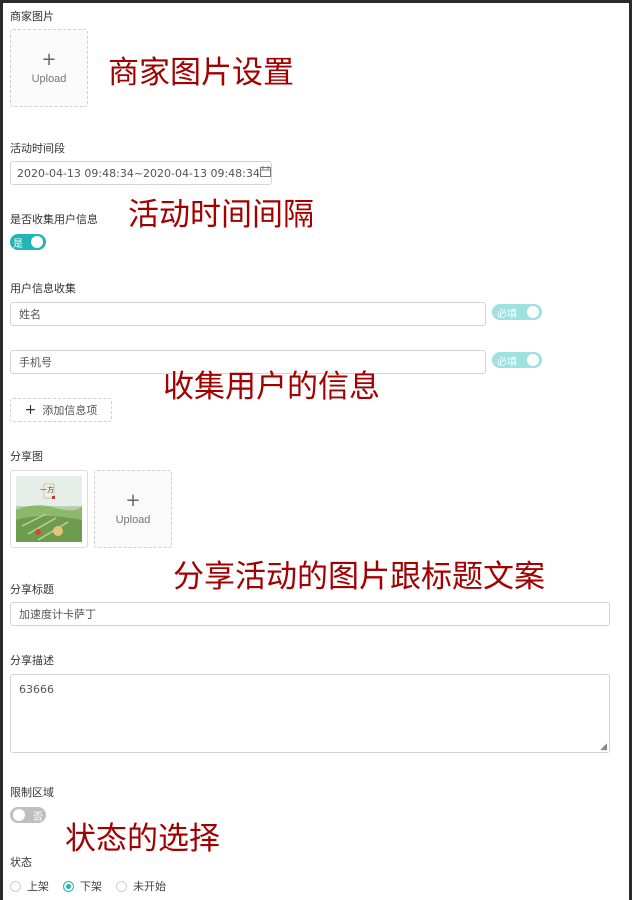  Describe the element at coordinates (310, 614) in the screenshot. I see `share-title-input: 加速度计卡萨丁` at that location.